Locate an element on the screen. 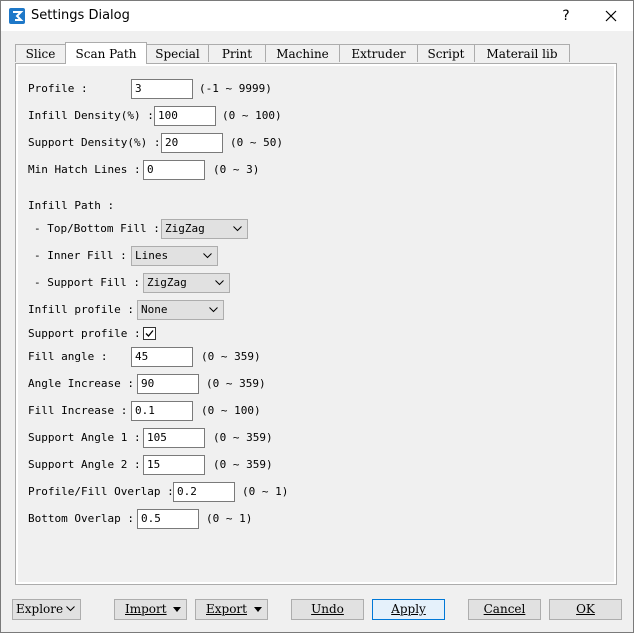 This screenshot has height=633, width=634. angle-increase-range: (0 ~ 359) is located at coordinates (236, 383).